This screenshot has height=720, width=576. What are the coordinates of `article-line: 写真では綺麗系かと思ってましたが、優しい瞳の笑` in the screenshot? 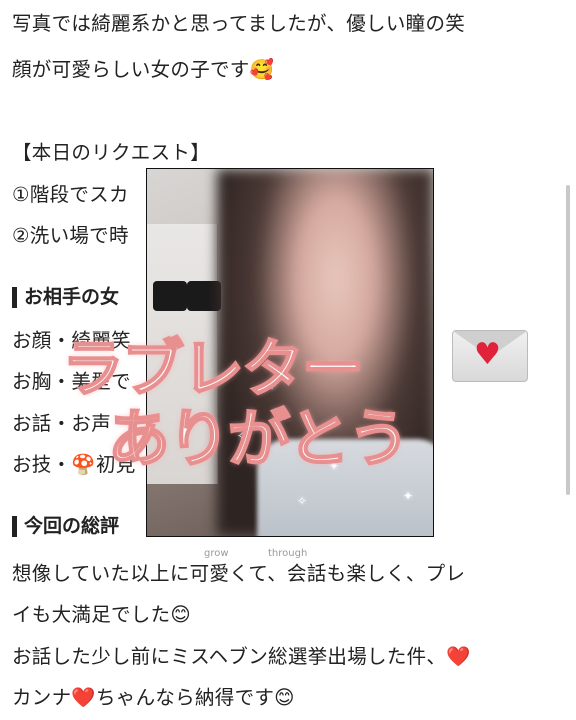 It's located at (239, 23).